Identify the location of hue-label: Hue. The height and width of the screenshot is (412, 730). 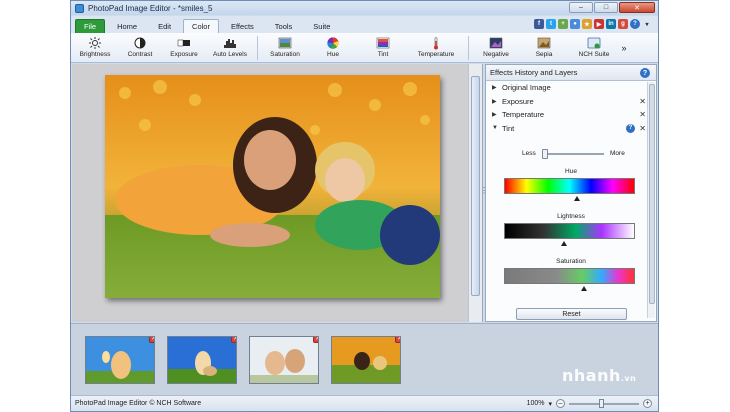
(333, 54).